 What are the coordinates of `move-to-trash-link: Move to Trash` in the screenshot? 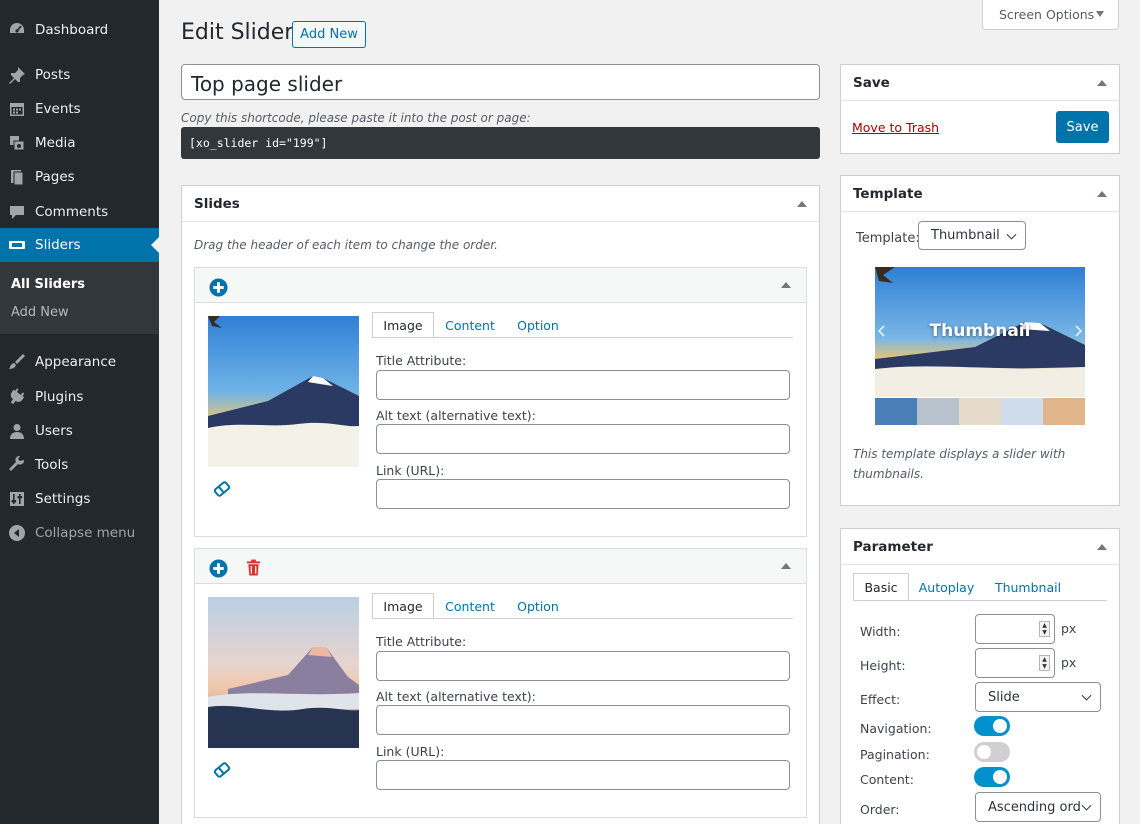 It's located at (895, 127).